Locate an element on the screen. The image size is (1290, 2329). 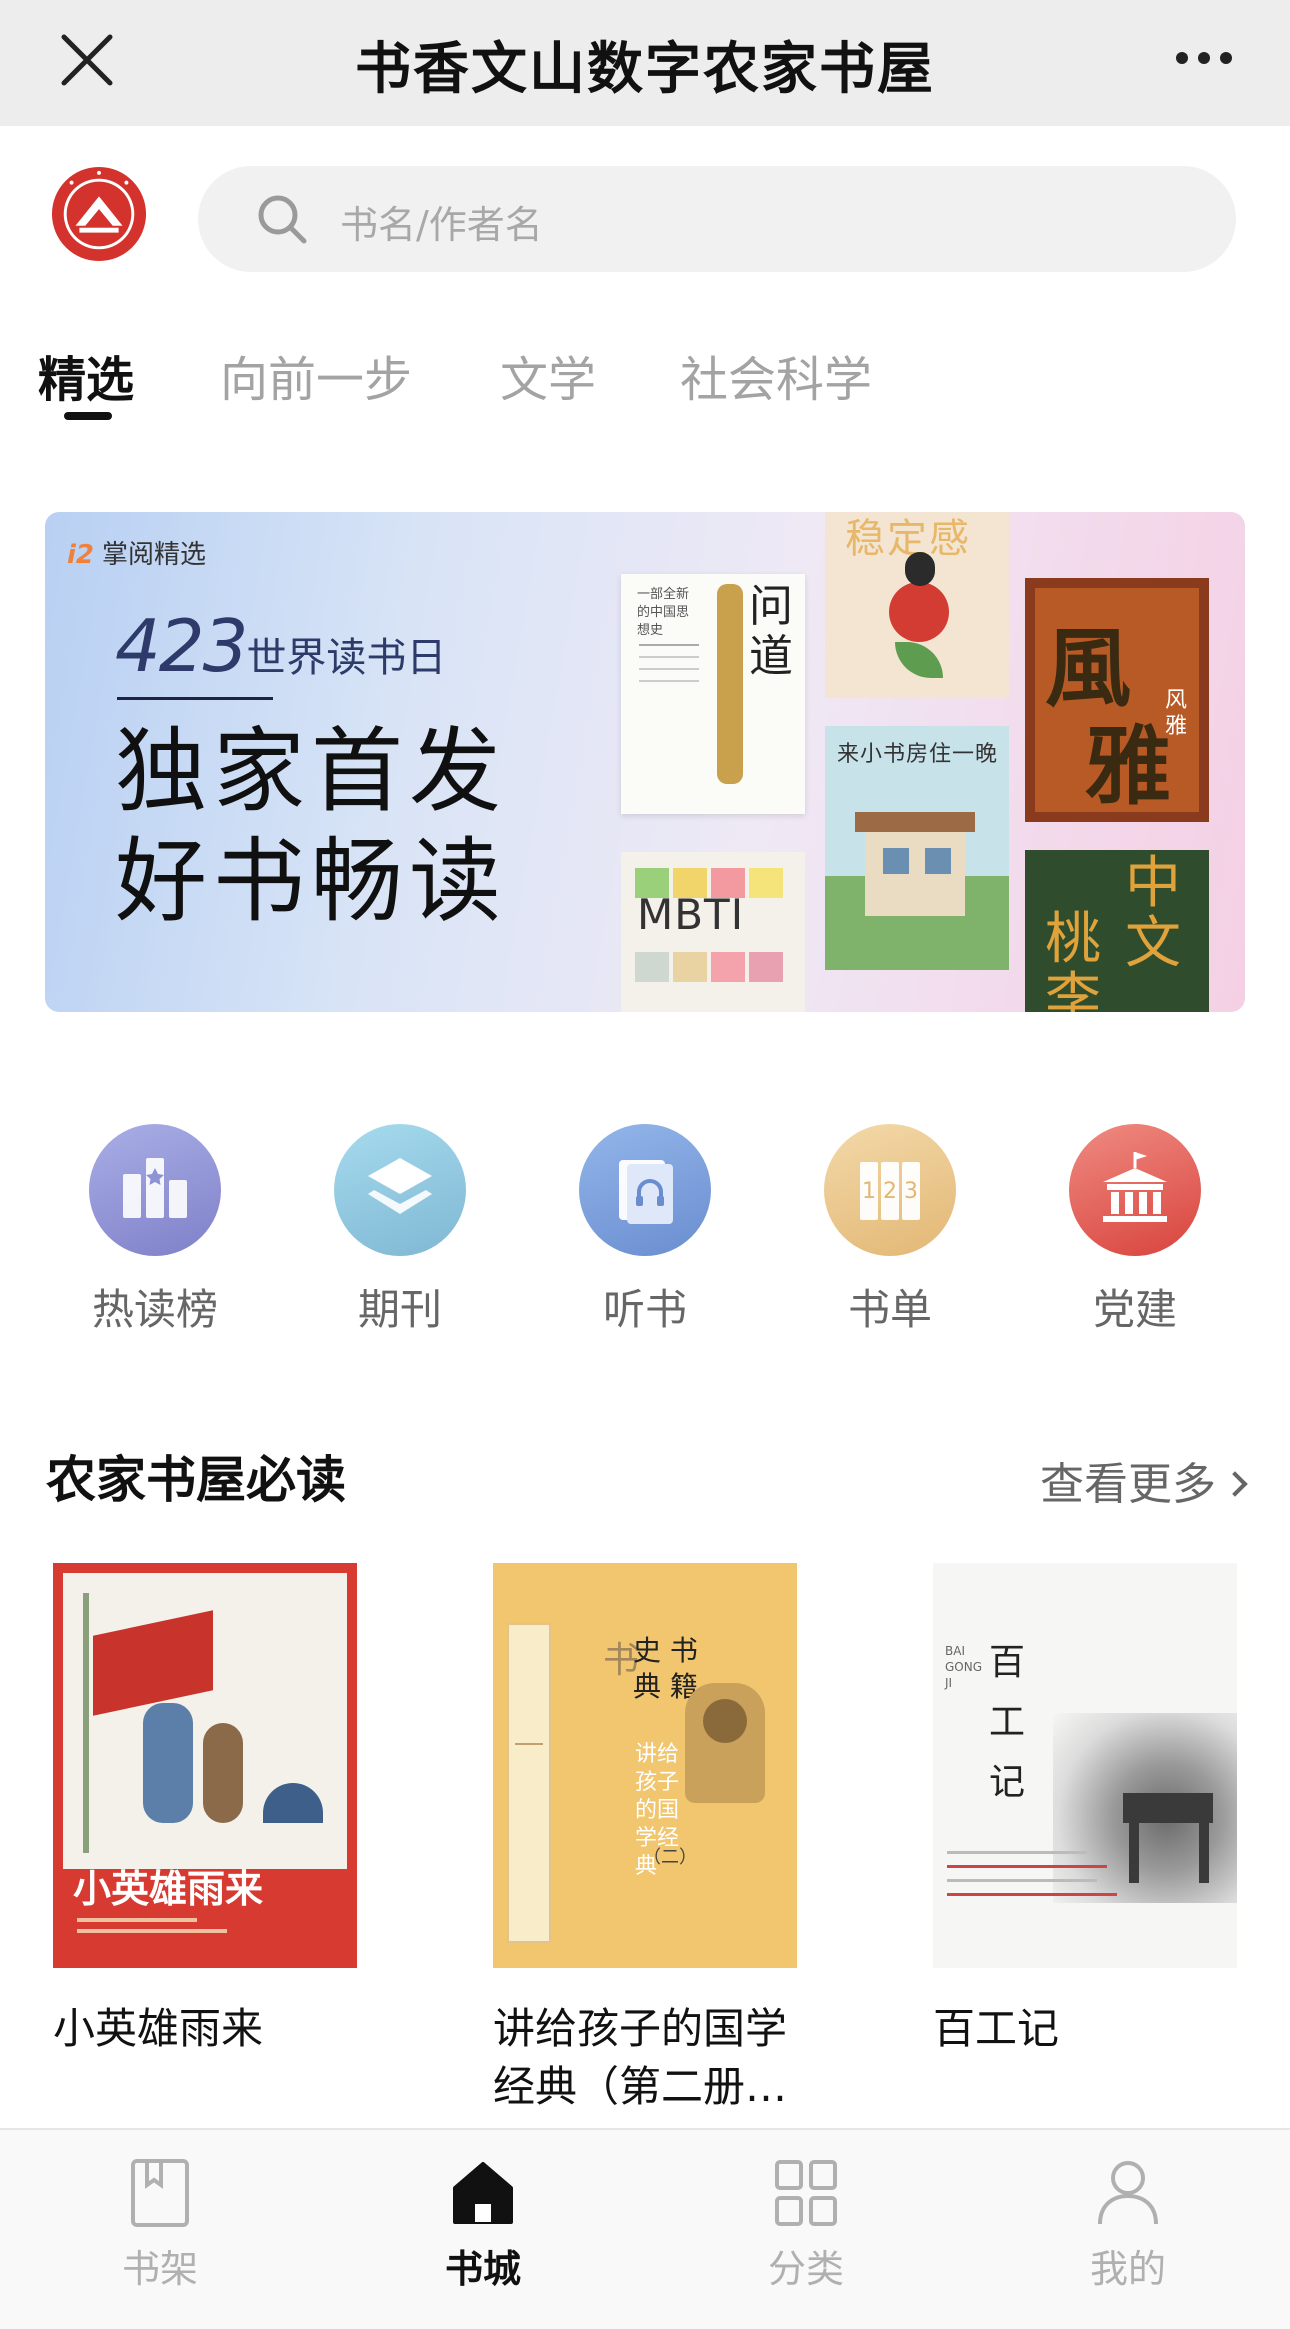
banner-divider is located at coordinates (195, 698).